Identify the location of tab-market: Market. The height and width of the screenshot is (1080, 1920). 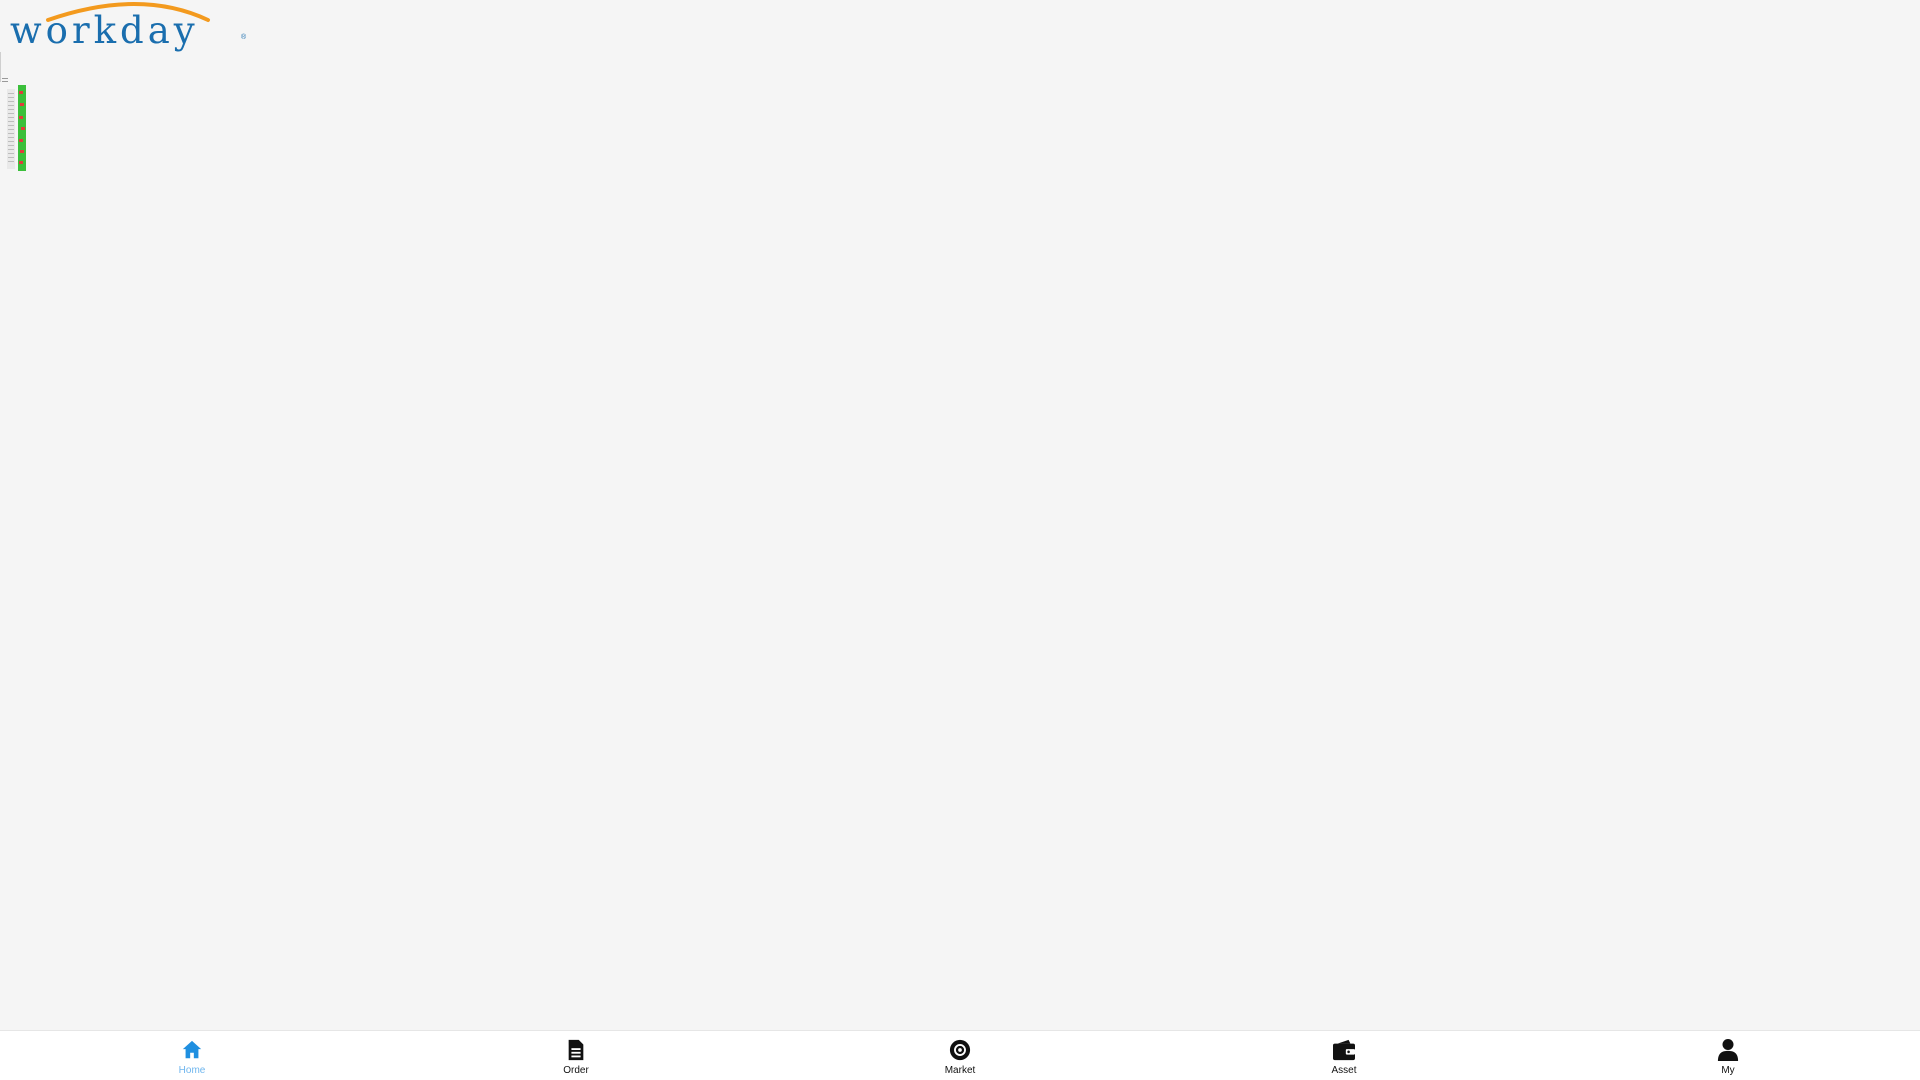
(960, 1055).